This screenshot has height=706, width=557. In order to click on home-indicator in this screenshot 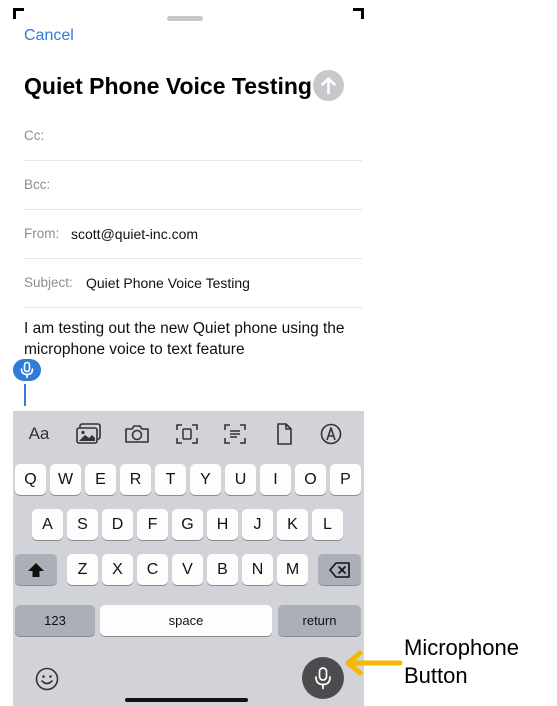, I will do `click(186, 700)`.